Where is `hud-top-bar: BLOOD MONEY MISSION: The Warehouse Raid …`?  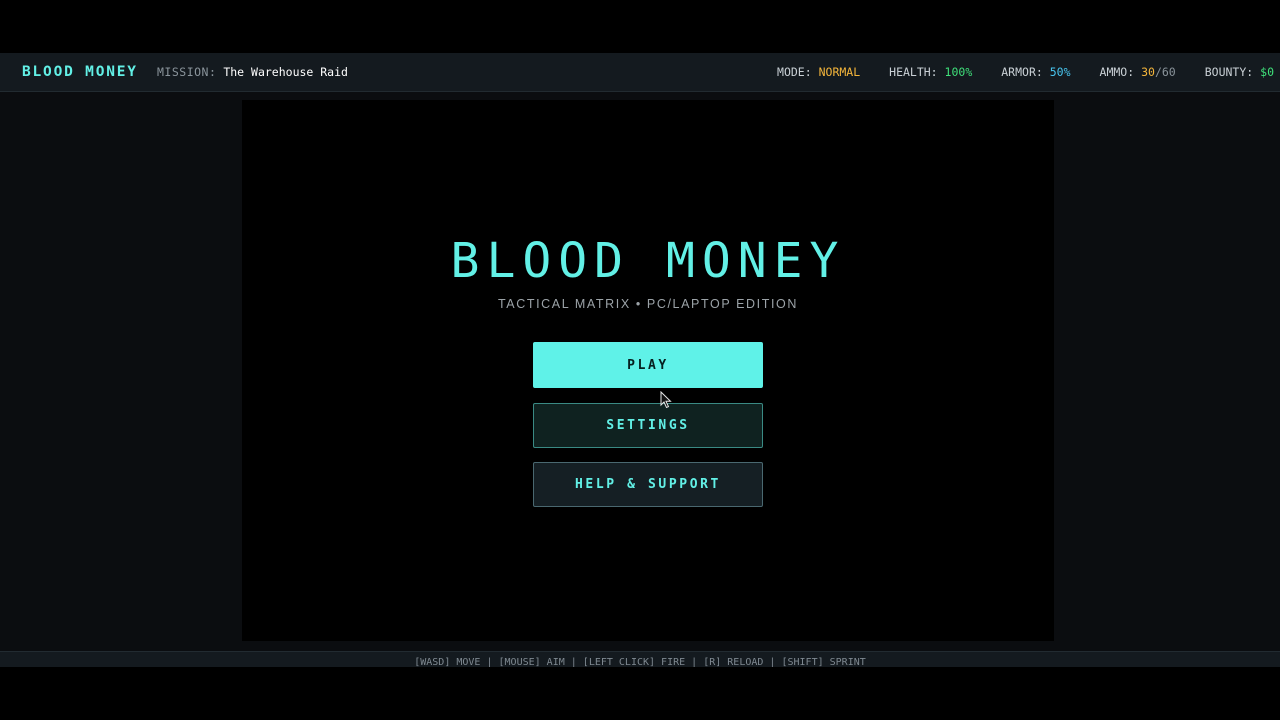 hud-top-bar: BLOOD MONEY MISSION: The Warehouse Raid … is located at coordinates (640, 72).